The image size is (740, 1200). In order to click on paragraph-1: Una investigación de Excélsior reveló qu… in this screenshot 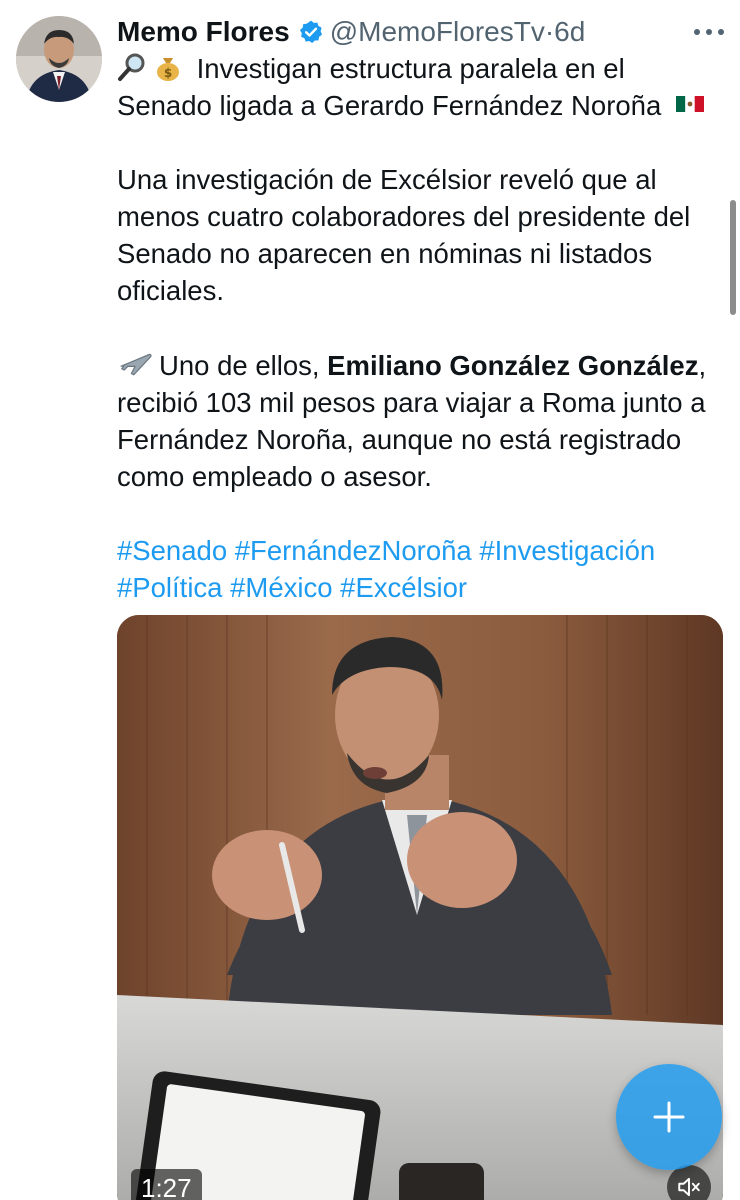, I will do `click(404, 235)`.